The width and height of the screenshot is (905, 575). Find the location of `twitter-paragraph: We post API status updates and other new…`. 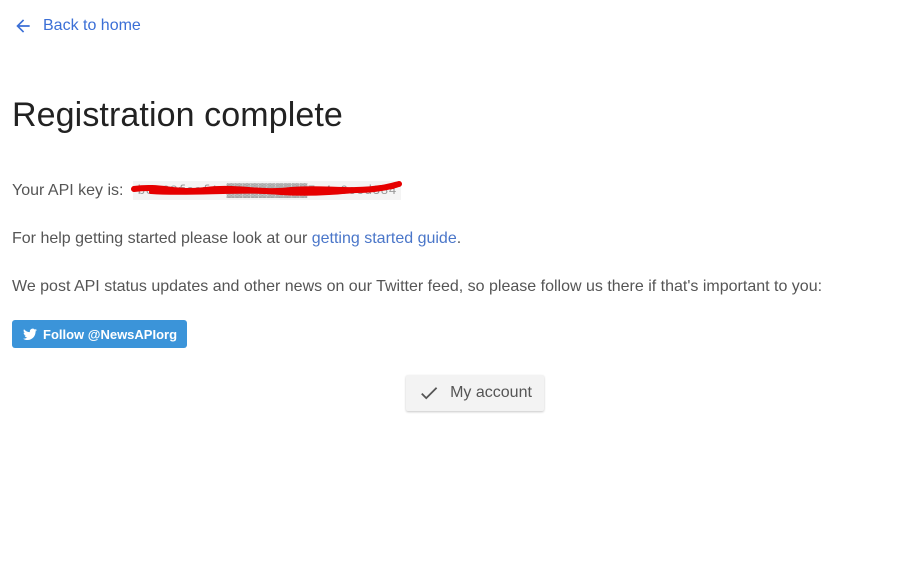

twitter-paragraph: We post API status updates and other new… is located at coordinates (417, 286).